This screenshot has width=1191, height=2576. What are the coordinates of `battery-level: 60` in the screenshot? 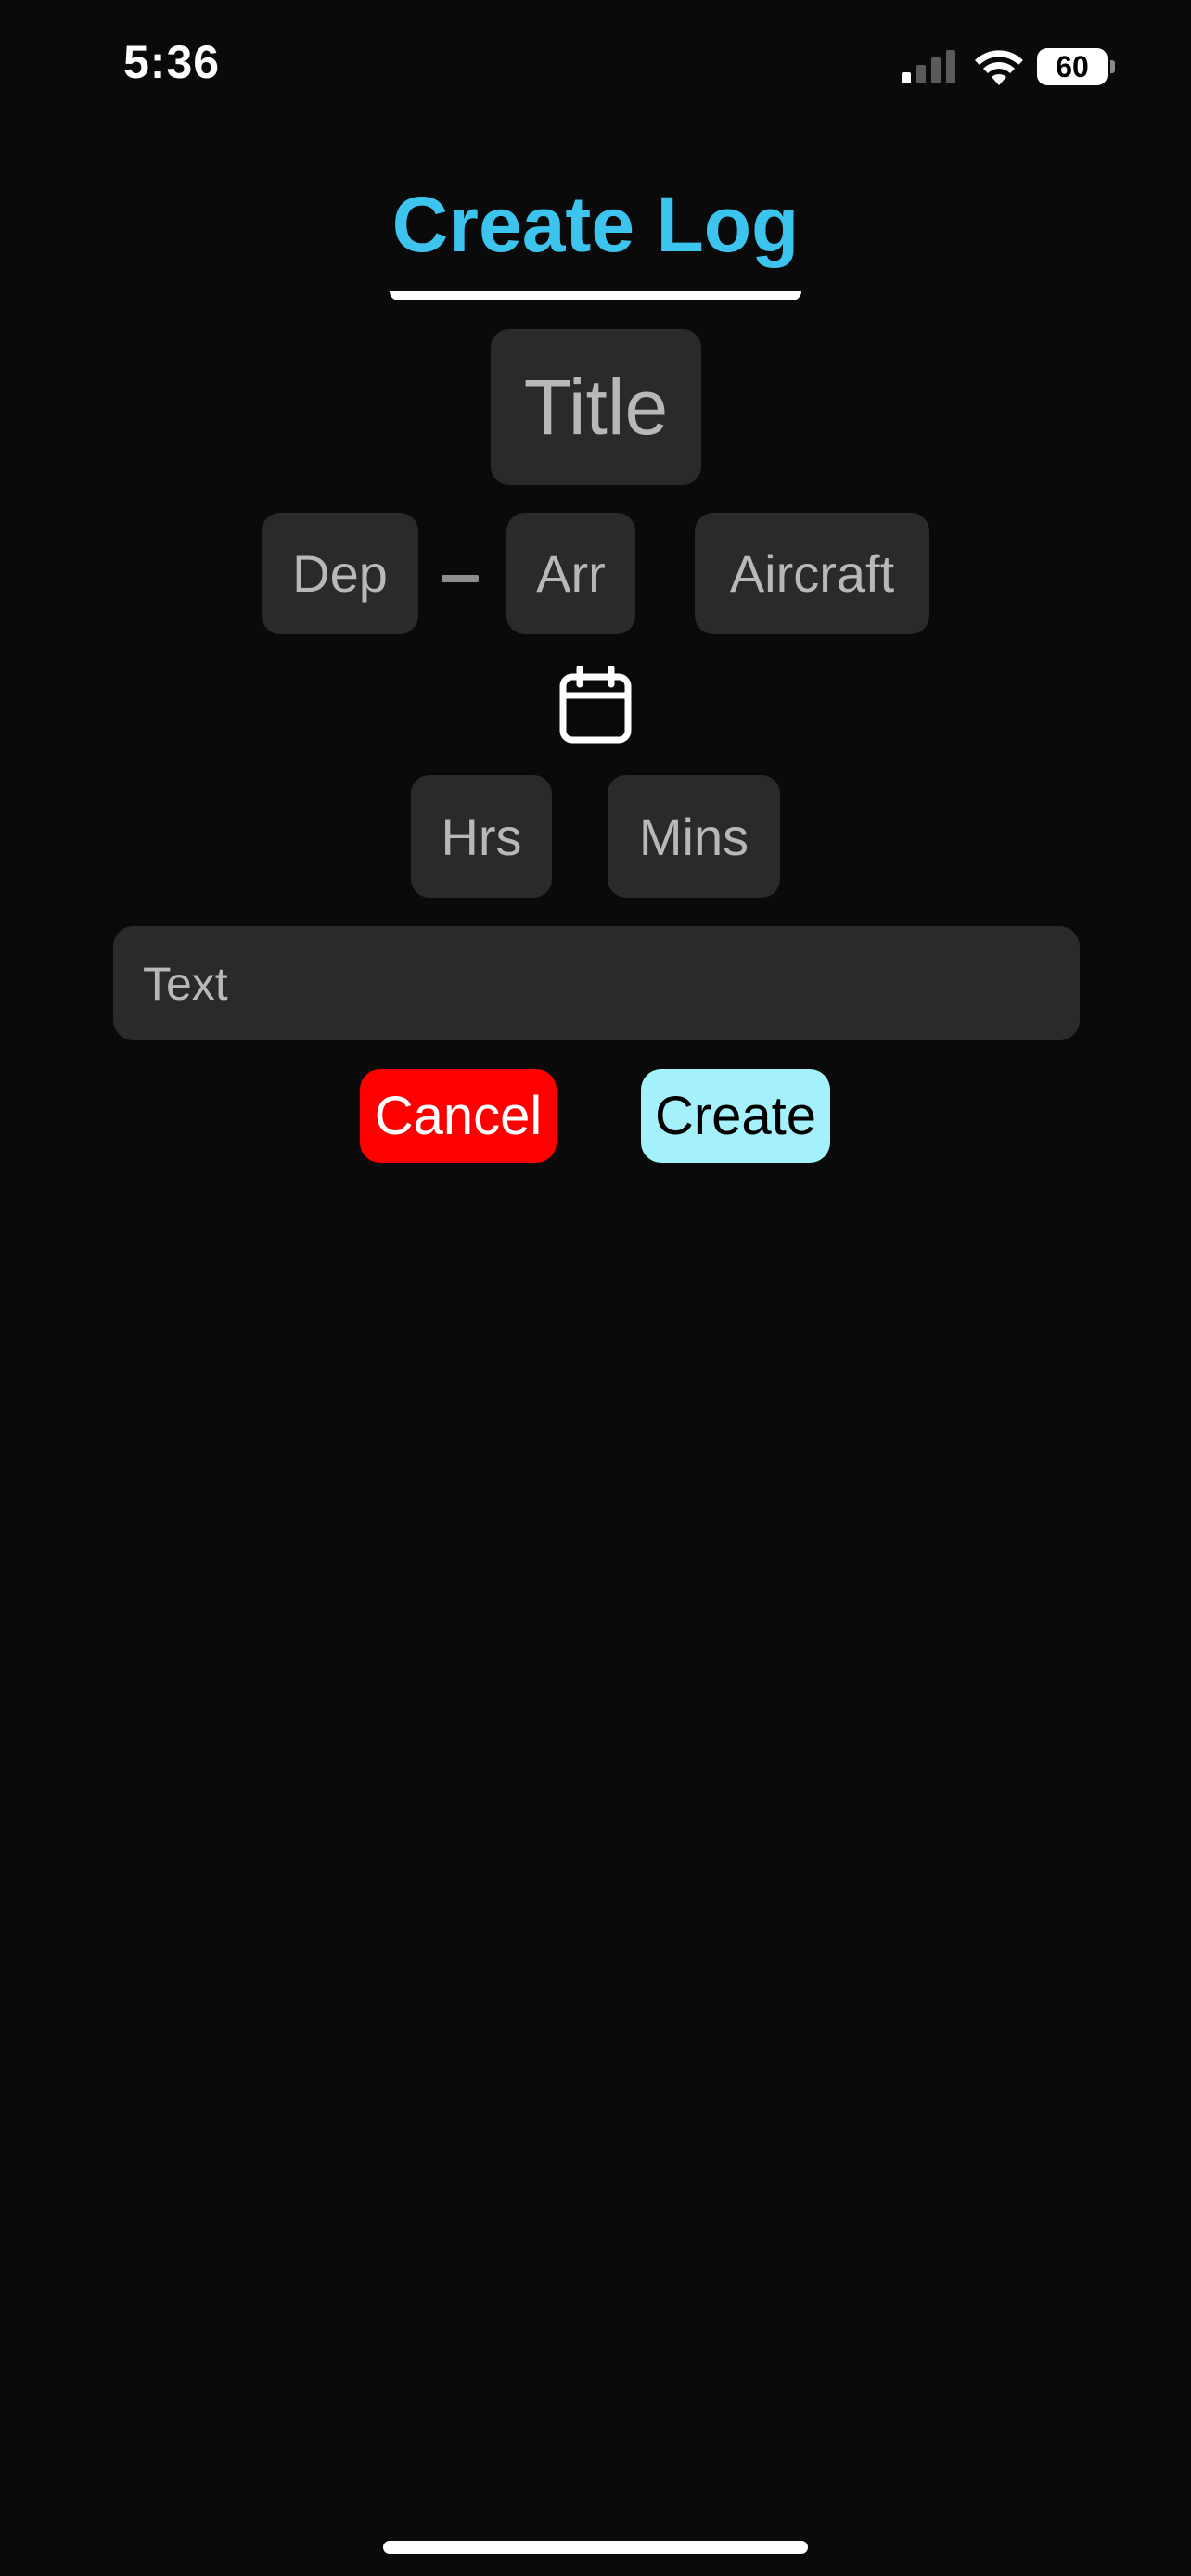 It's located at (1073, 66).